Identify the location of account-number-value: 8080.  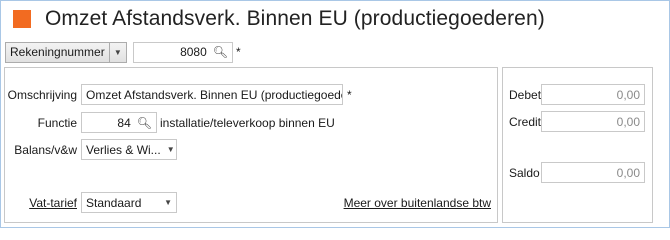
(193, 52).